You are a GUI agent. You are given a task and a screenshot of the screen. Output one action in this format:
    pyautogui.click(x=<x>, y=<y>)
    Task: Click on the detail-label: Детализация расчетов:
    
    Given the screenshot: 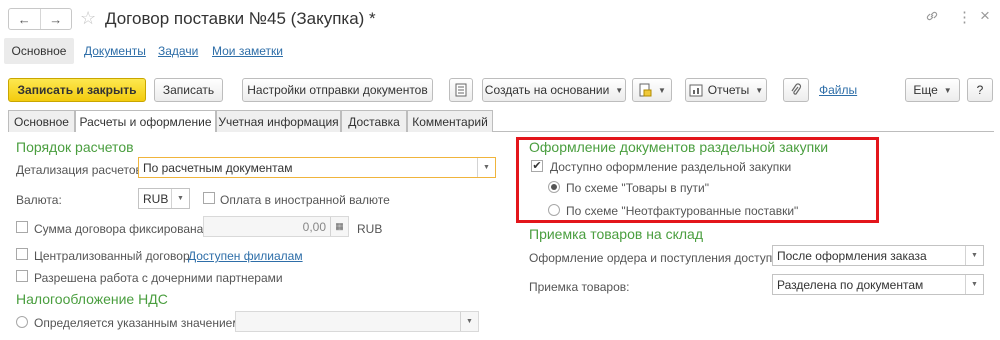 What is the action you would take?
    pyautogui.click(x=81, y=170)
    